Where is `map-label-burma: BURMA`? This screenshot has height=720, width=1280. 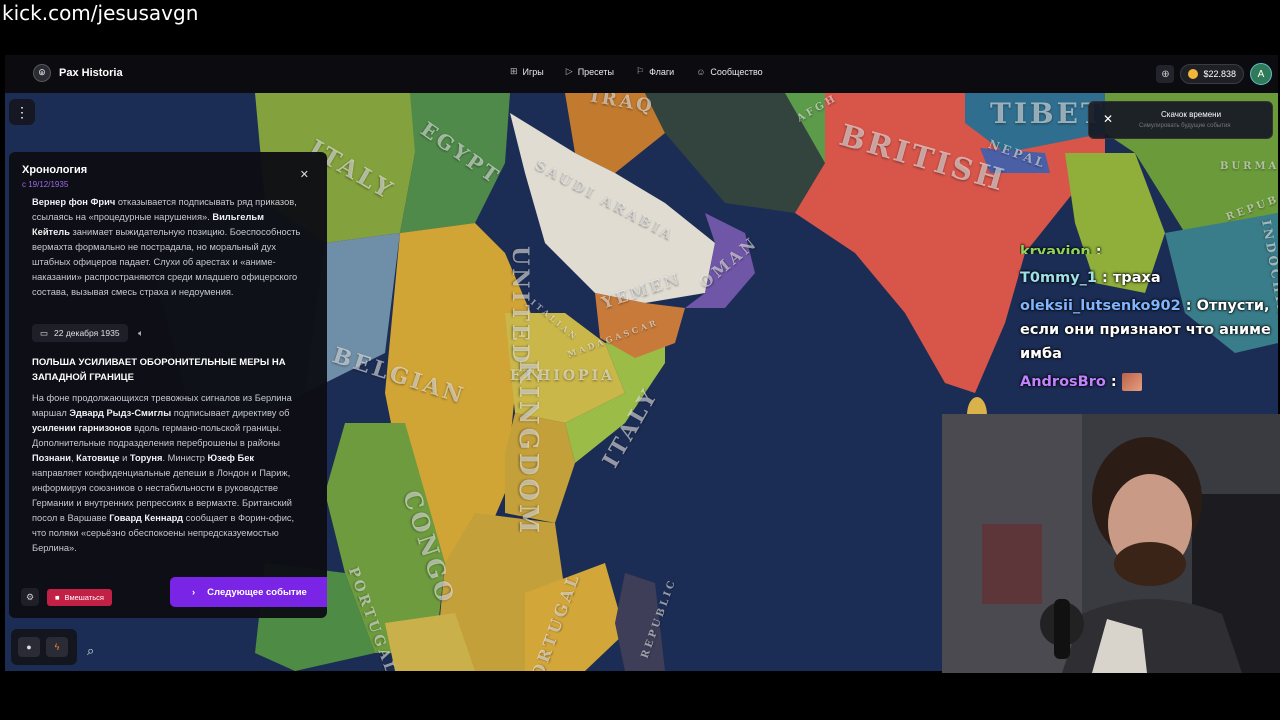
map-label-burma: BURMA is located at coordinates (1249, 166).